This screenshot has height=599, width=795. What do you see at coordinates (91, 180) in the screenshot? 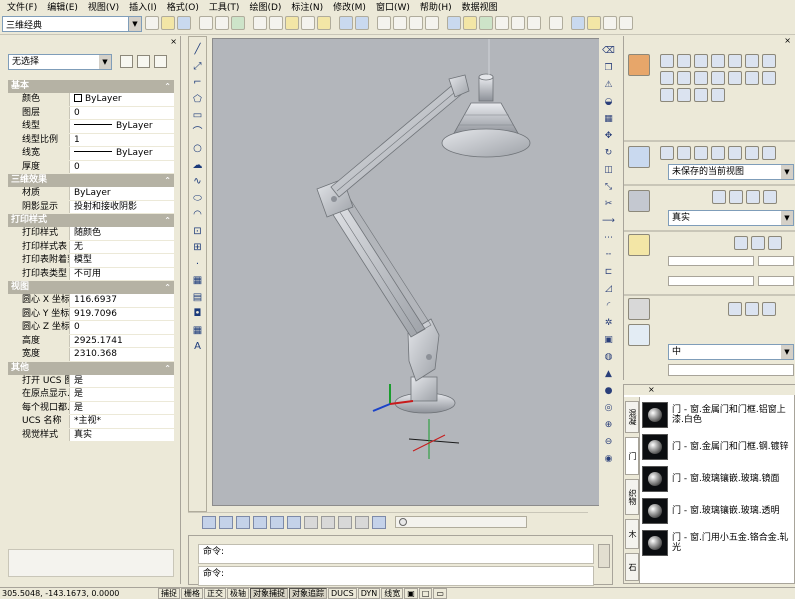
I see `section-header: 三维效果 ⌃` at bounding box center [91, 180].